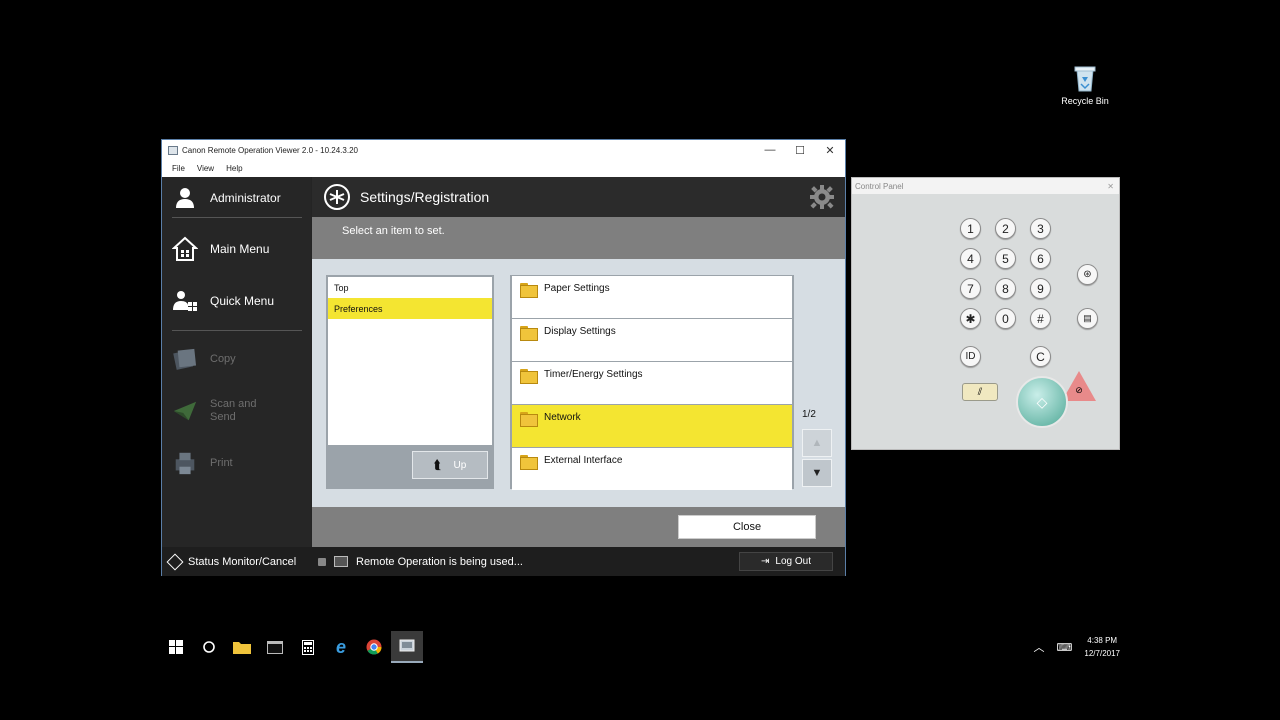  Describe the element at coordinates (786, 561) in the screenshot. I see `logout-button: ⇥ Log Out` at that location.